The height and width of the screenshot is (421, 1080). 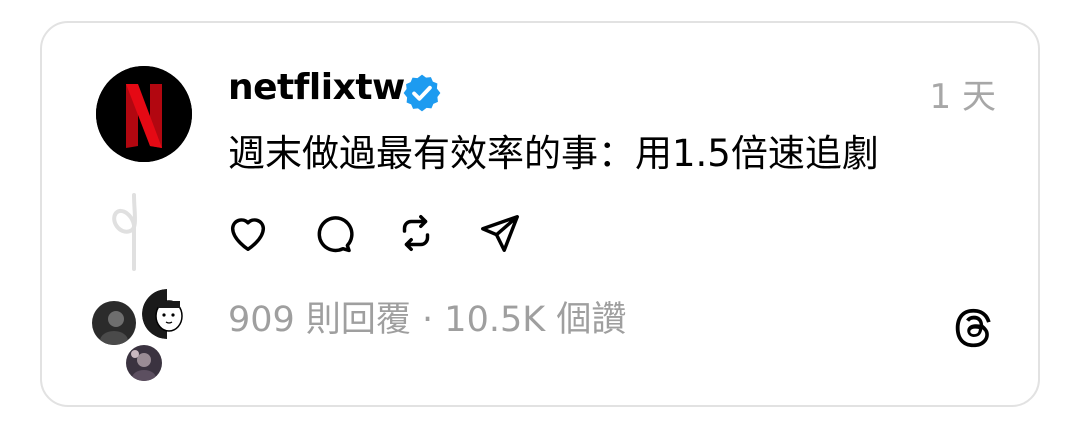 I want to click on post-stats: 909 則回覆 · 10.5K 個讚, so click(x=427, y=316).